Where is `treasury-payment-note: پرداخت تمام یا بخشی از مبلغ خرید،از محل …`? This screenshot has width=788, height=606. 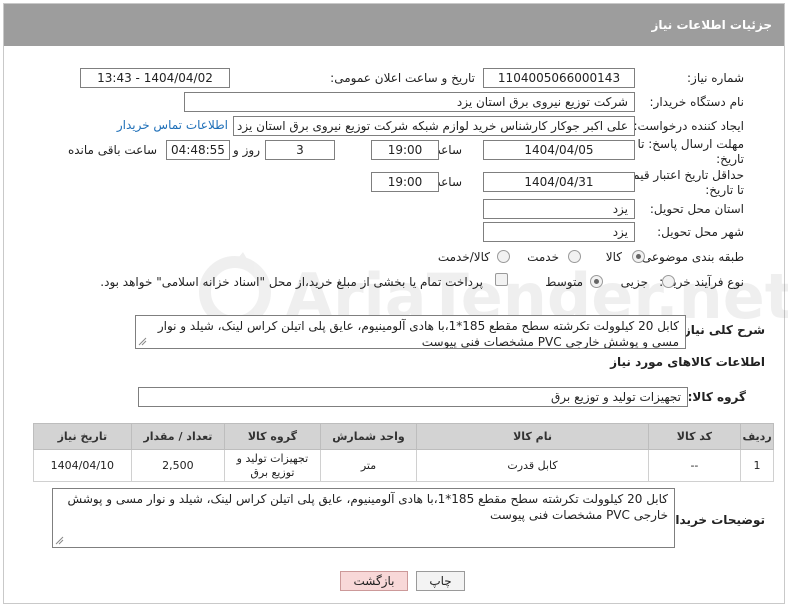
treasury-payment-note: پرداخت تمام یا بخشی از مبلغ خرید،از محل … is located at coordinates (291, 282).